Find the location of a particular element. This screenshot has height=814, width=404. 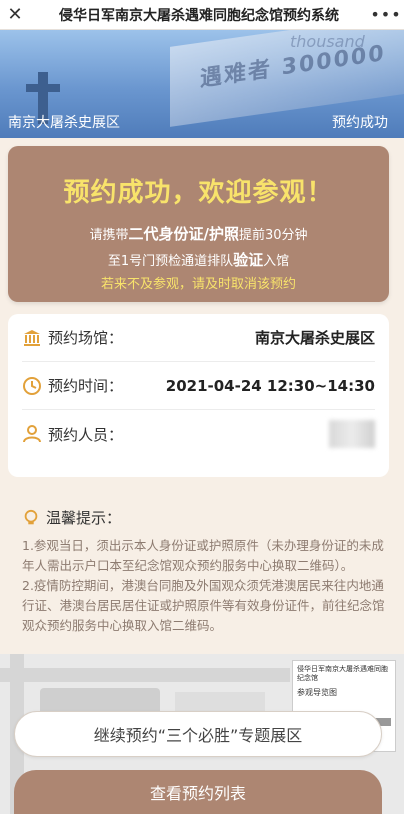

clock-icon is located at coordinates (32, 385).